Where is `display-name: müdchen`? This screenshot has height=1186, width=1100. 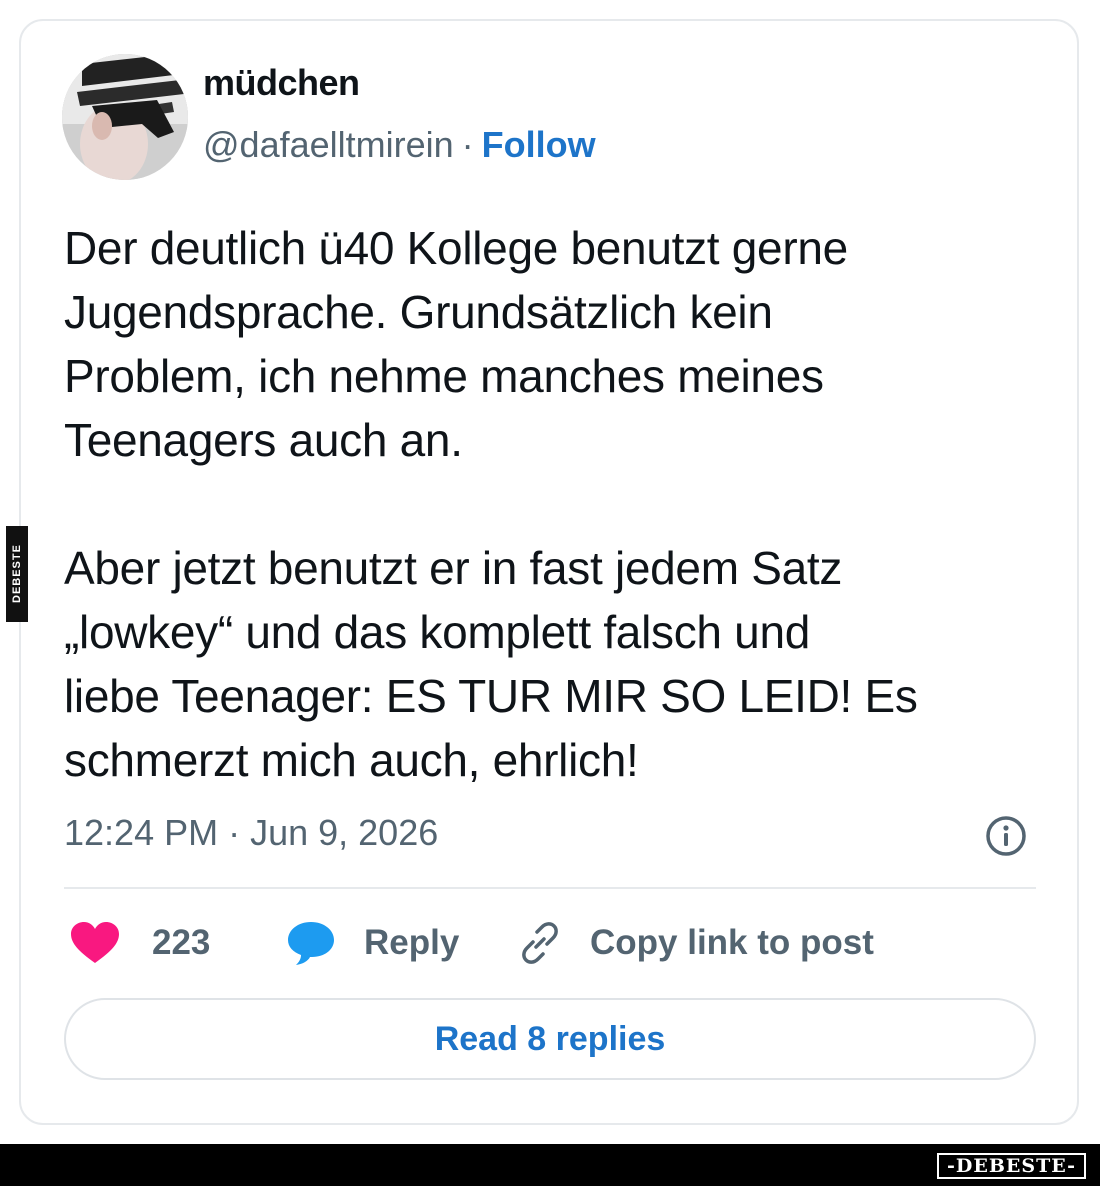 display-name: müdchen is located at coordinates (281, 83).